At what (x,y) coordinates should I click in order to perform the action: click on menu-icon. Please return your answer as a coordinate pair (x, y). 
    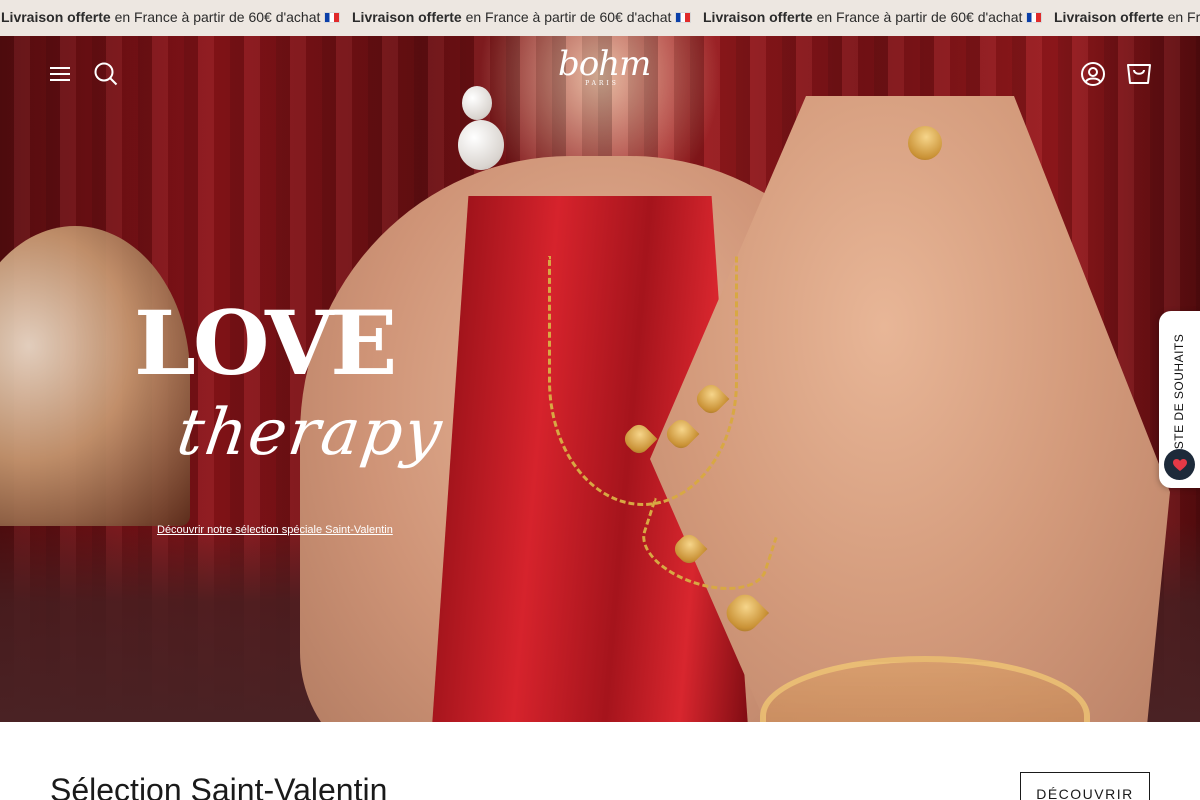
    Looking at the image, I should click on (60, 74).